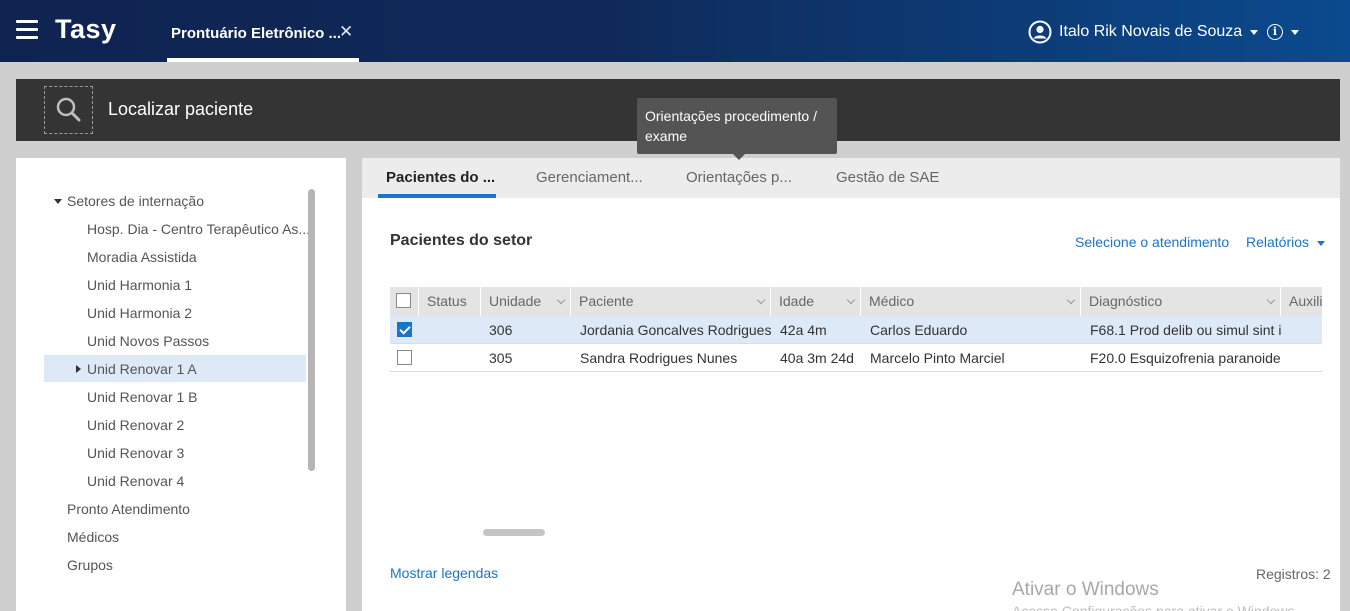 The height and width of the screenshot is (611, 1350). What do you see at coordinates (461, 240) in the screenshot?
I see `page-title: Pacientes do setor` at bounding box center [461, 240].